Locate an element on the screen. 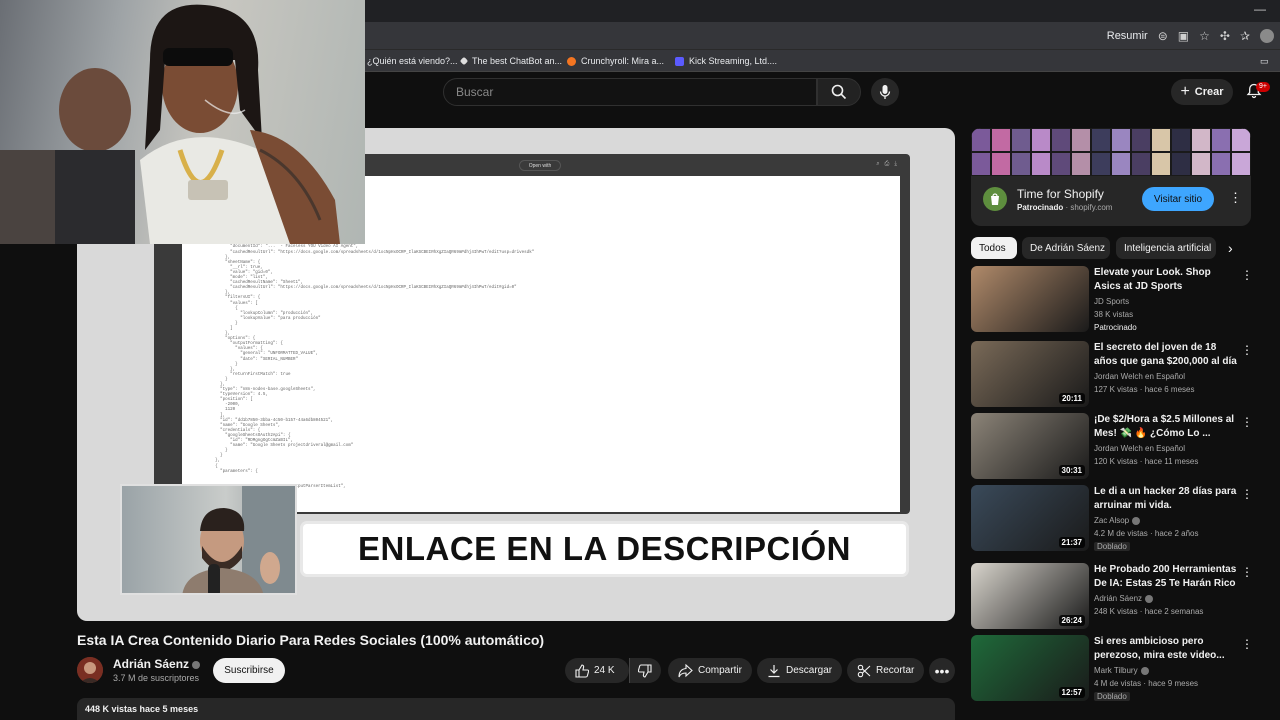  recommended-meta: 4 M de vistas · hace 9 meses is located at coordinates (1146, 683).